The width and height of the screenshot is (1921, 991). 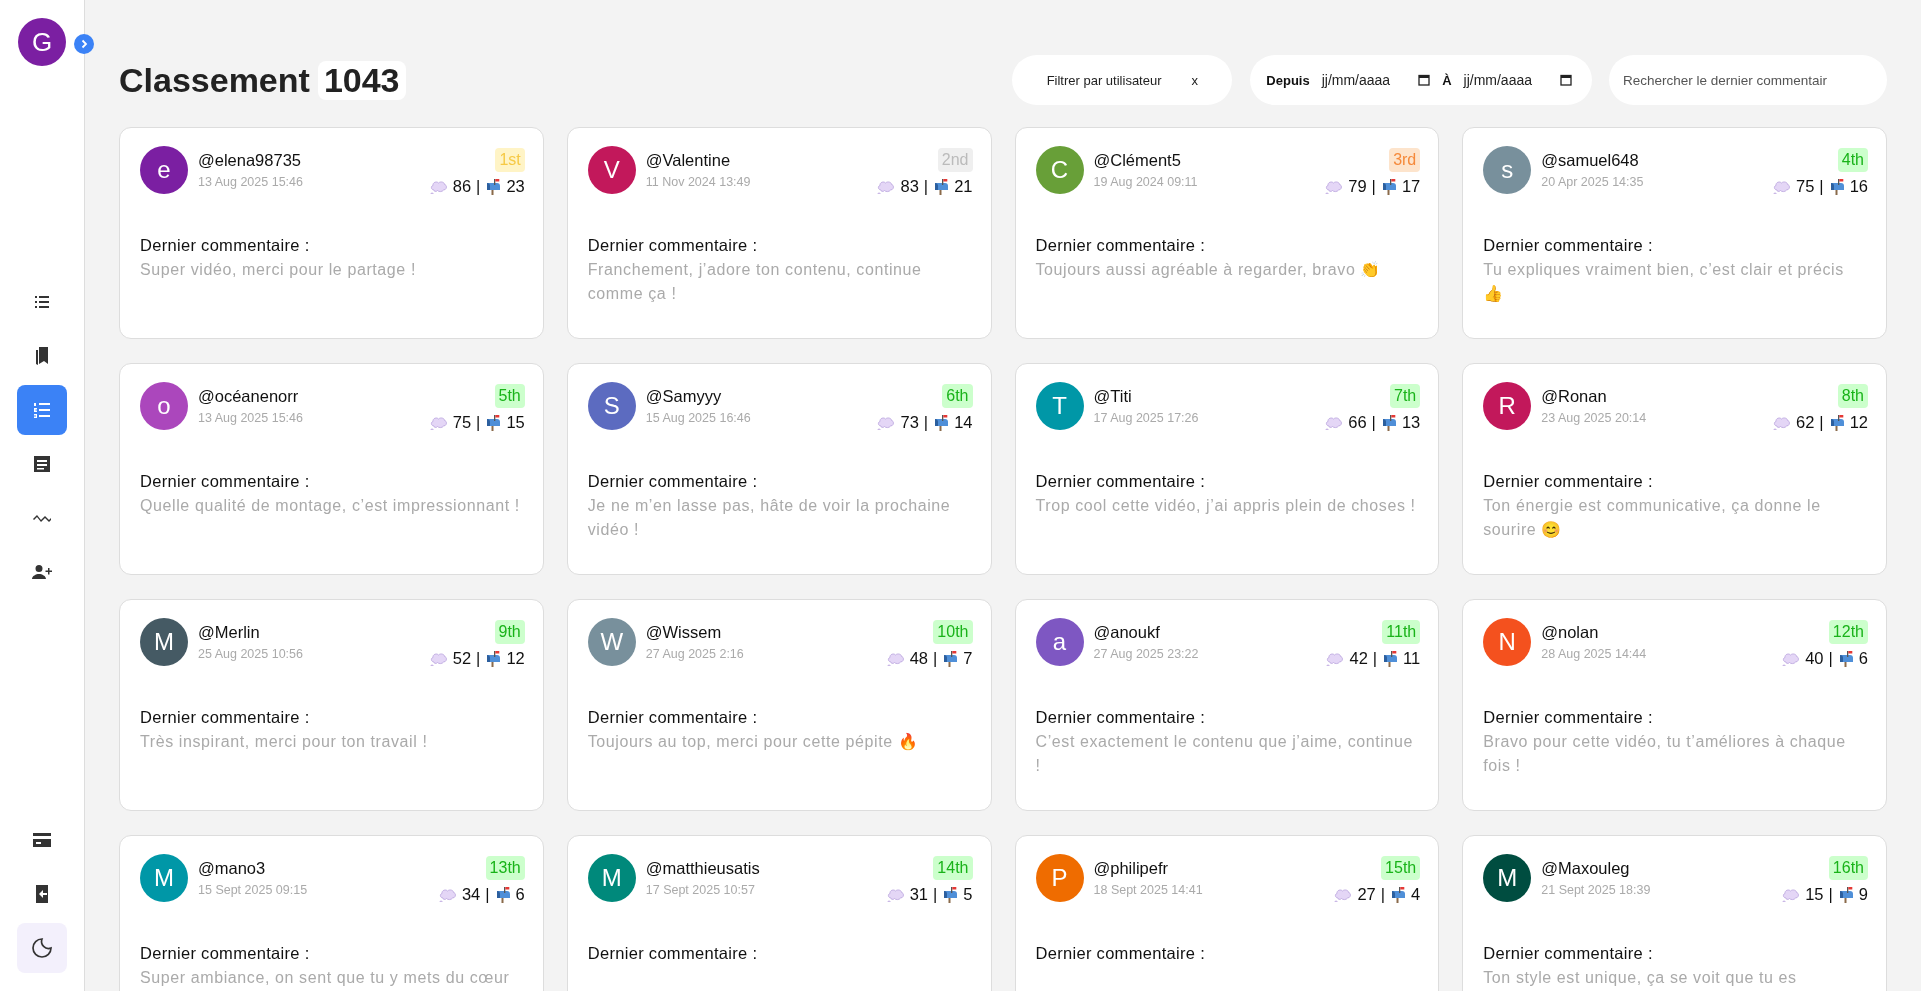 I want to click on rank-badge: 1st, so click(x=510, y=160).